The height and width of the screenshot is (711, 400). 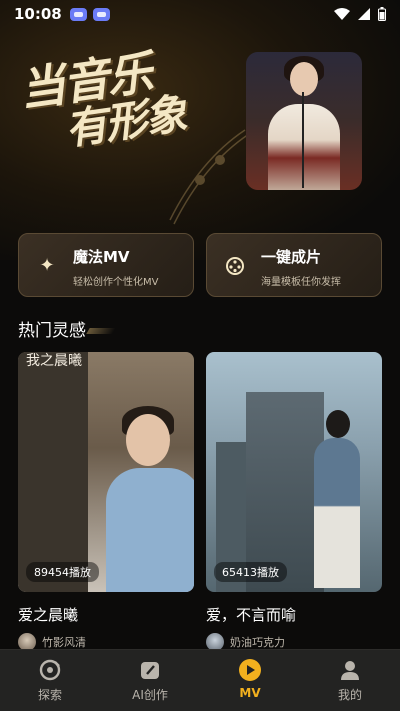 What do you see at coordinates (342, 14) in the screenshot?
I see `wifi-icon` at bounding box center [342, 14].